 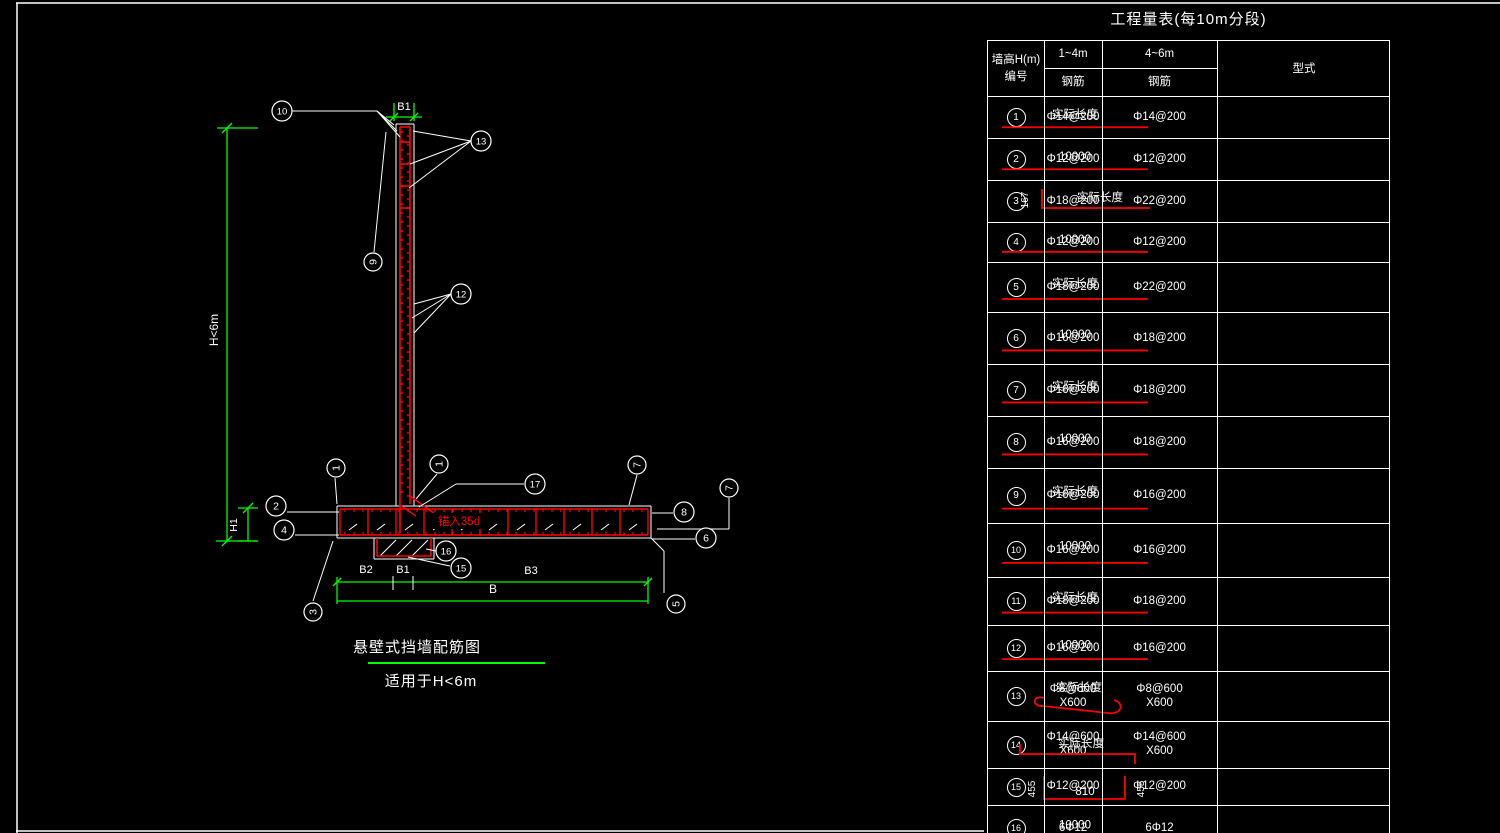 I want to click on marker-number: 17, so click(x=535, y=485).